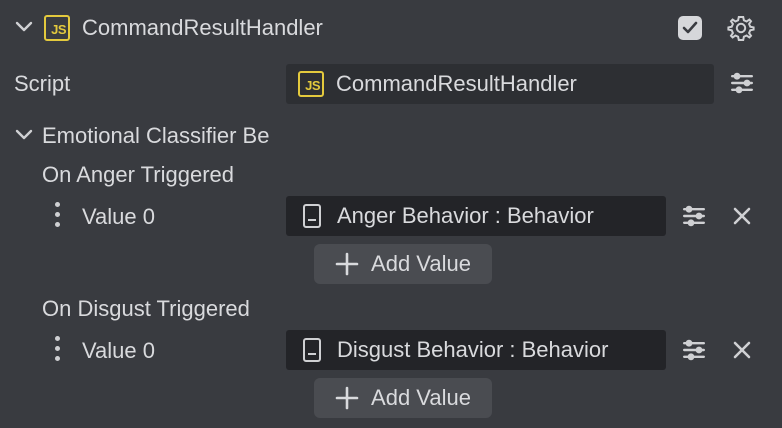  What do you see at coordinates (465, 215) in the screenshot?
I see `behavior-field-value: Anger Behavior : Behavior` at bounding box center [465, 215].